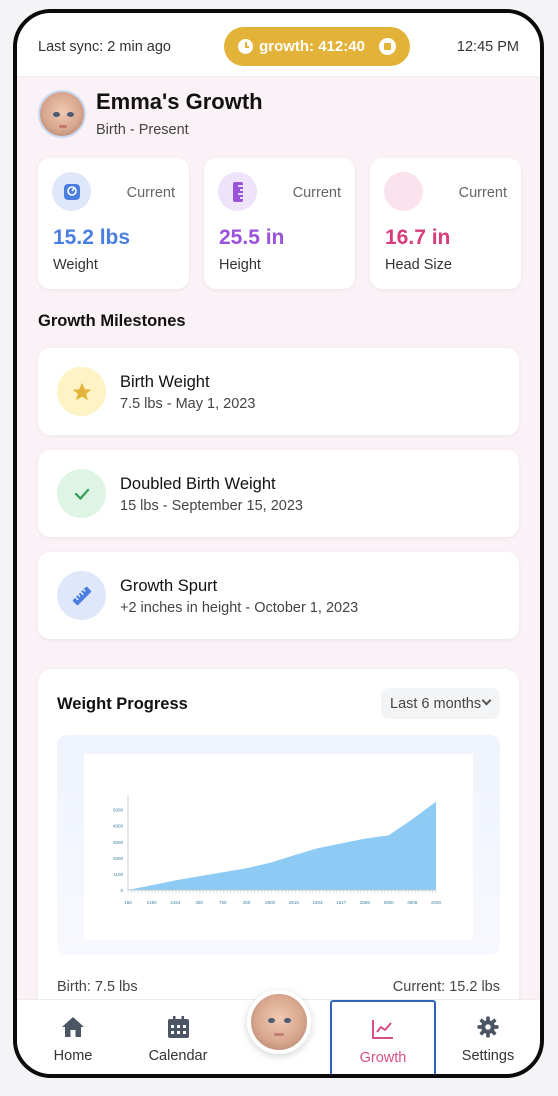 This screenshot has width=558, height=1096. What do you see at coordinates (121, 890) in the screenshot?
I see `y-tick-label: 0` at bounding box center [121, 890].